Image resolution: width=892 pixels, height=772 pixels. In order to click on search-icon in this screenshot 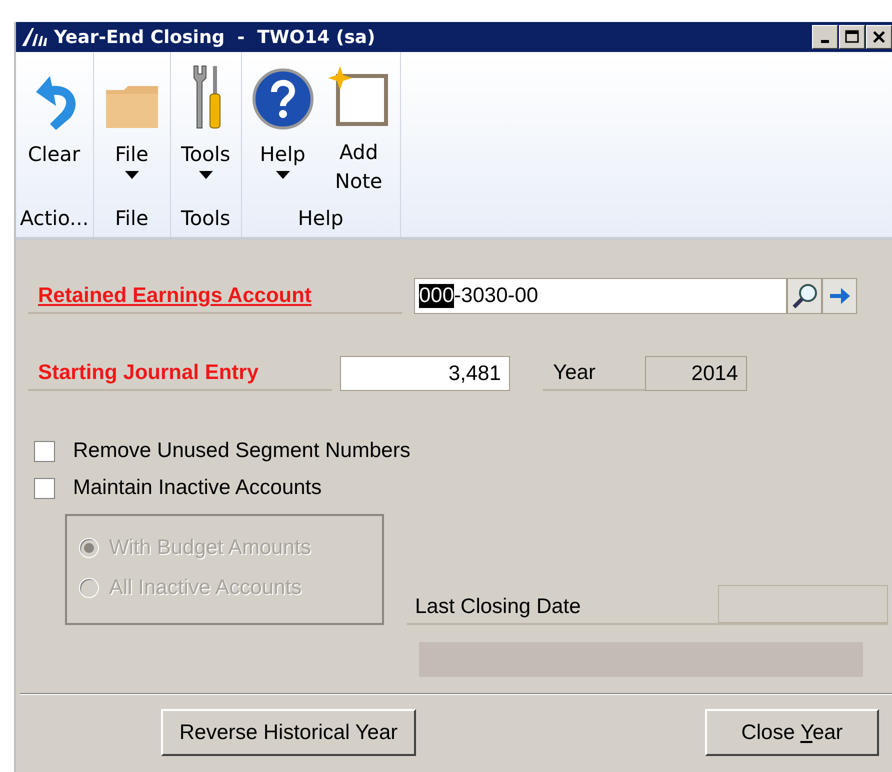, I will do `click(805, 296)`.